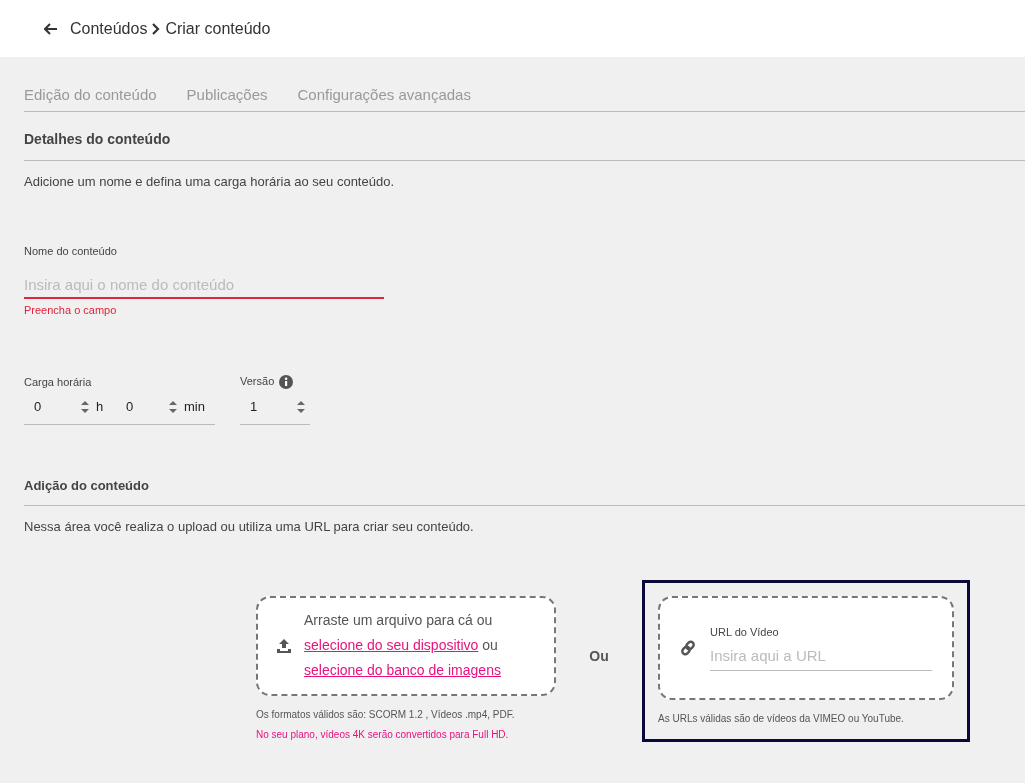  I want to click on url-hint: As URLs válidas são de vídeos da VIMEO ou YouTube., so click(781, 718).